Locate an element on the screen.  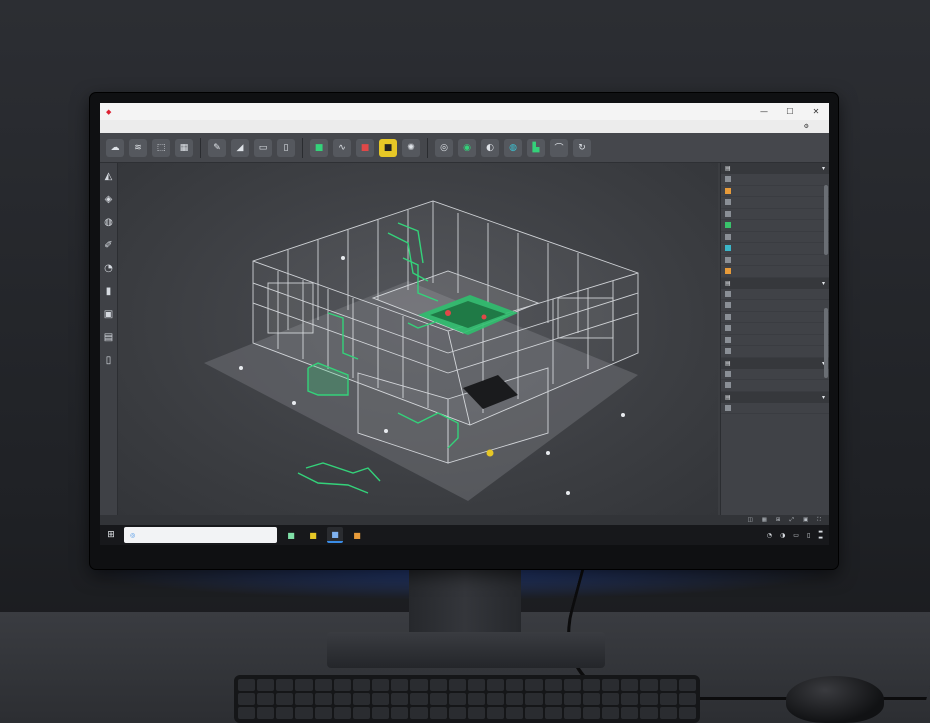
folder-icon: ▭ is located at coordinates (263, 147).